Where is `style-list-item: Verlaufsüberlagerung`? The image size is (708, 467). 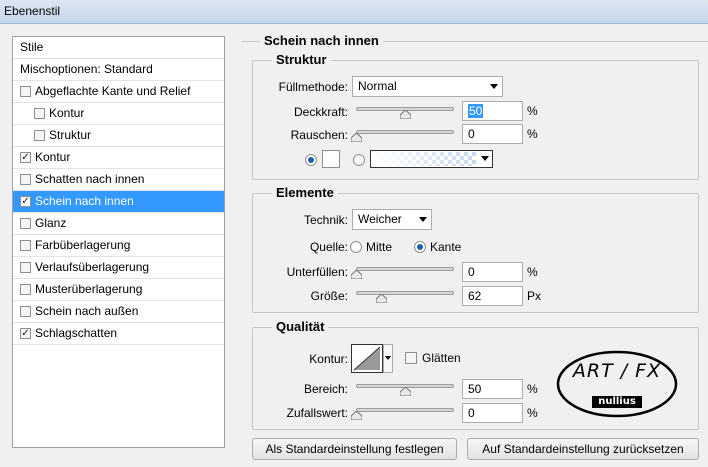 style-list-item: Verlaufsüberlagerung is located at coordinates (118, 268).